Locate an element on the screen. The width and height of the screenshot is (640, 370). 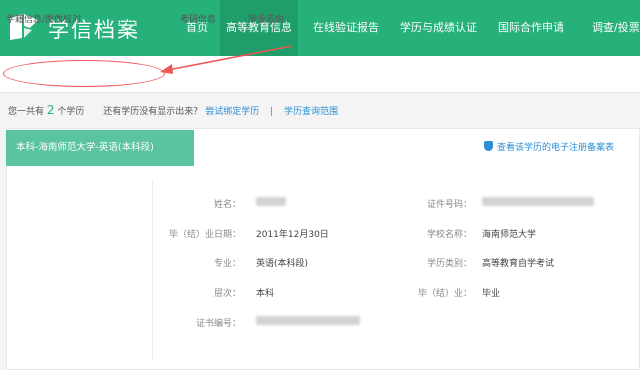
grad-date-value: 2011年12月30日 is located at coordinates (292, 235).